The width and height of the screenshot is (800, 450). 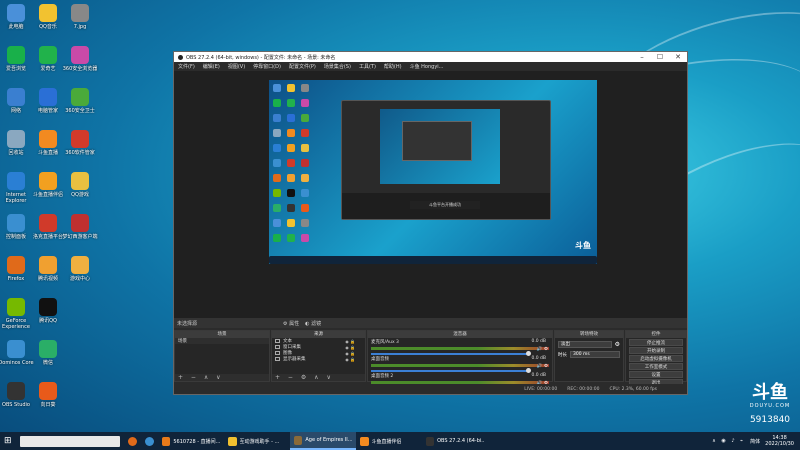 What do you see at coordinates (728, 441) in the screenshot?
I see `tray-icons: ∧ ◉ ♪ ⌁` at bounding box center [728, 441].